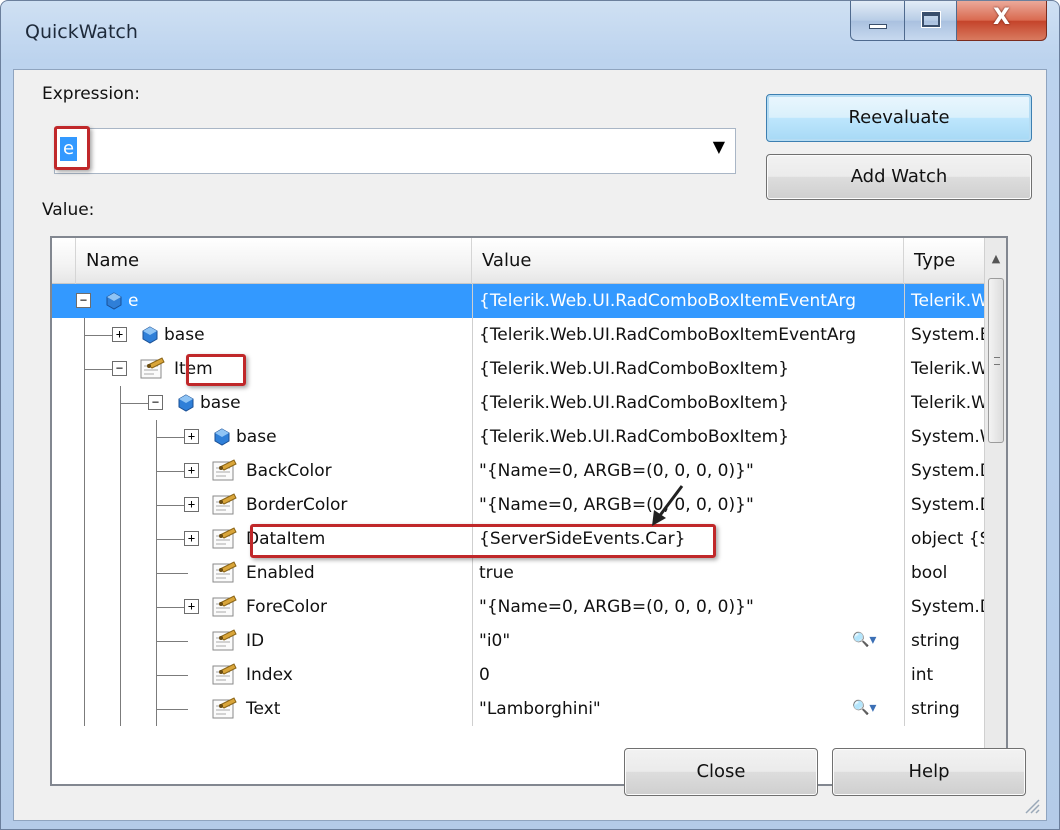 The height and width of the screenshot is (830, 1060). What do you see at coordinates (530, 36) in the screenshot?
I see `title-bar: QuickWatch X` at bounding box center [530, 36].